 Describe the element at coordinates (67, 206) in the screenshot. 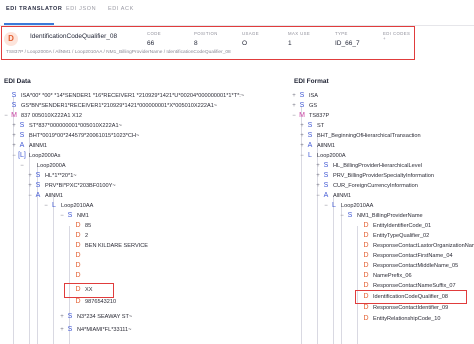

I see `edi-data-row: − L Loop2010AA` at that location.